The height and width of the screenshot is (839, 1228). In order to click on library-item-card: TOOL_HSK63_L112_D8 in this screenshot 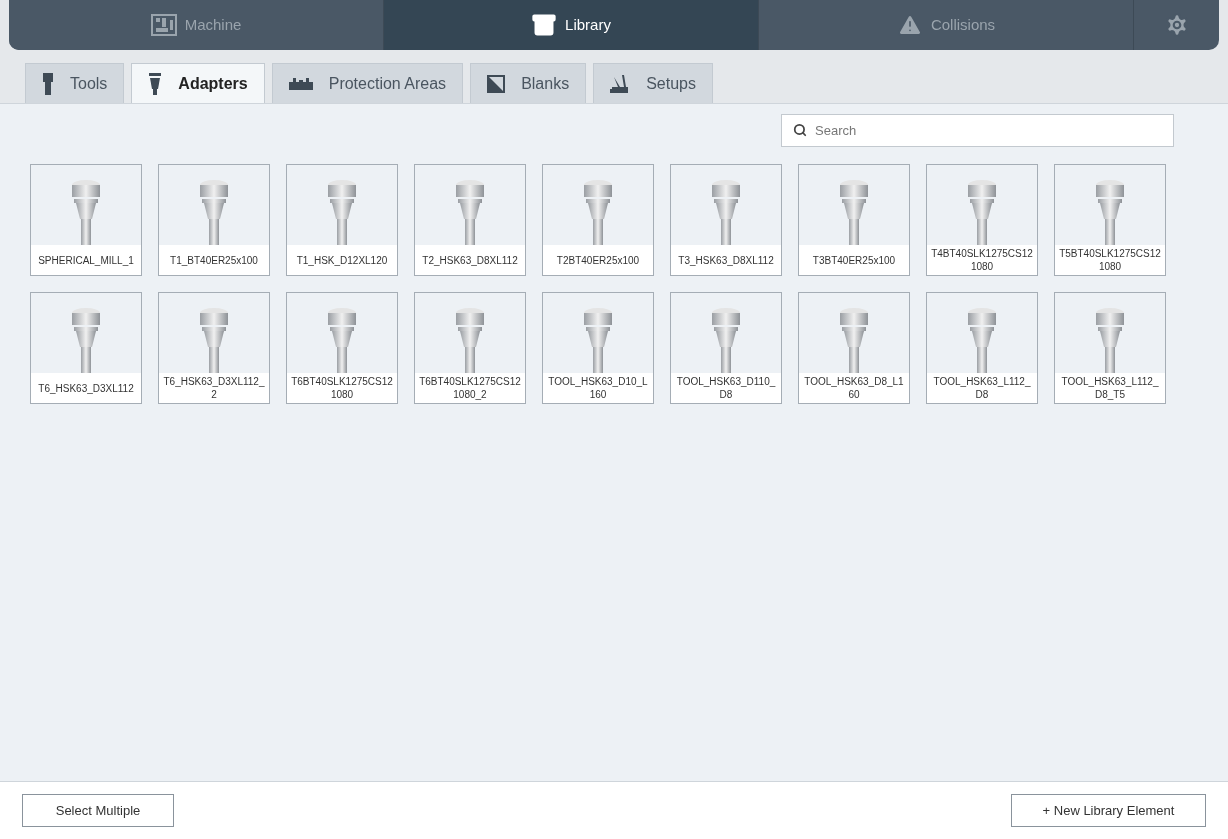, I will do `click(982, 348)`.